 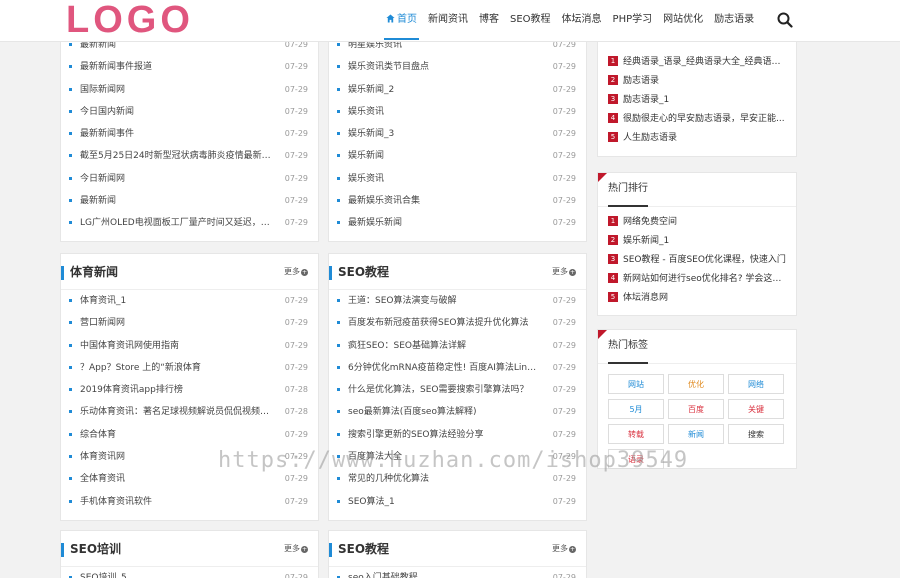 What do you see at coordinates (785, 20) in the screenshot?
I see `search-icon` at bounding box center [785, 20].